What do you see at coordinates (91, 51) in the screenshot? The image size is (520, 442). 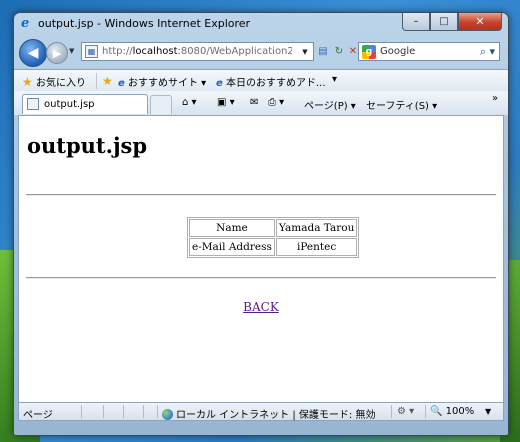 I see `page-icon: ▦` at bounding box center [91, 51].